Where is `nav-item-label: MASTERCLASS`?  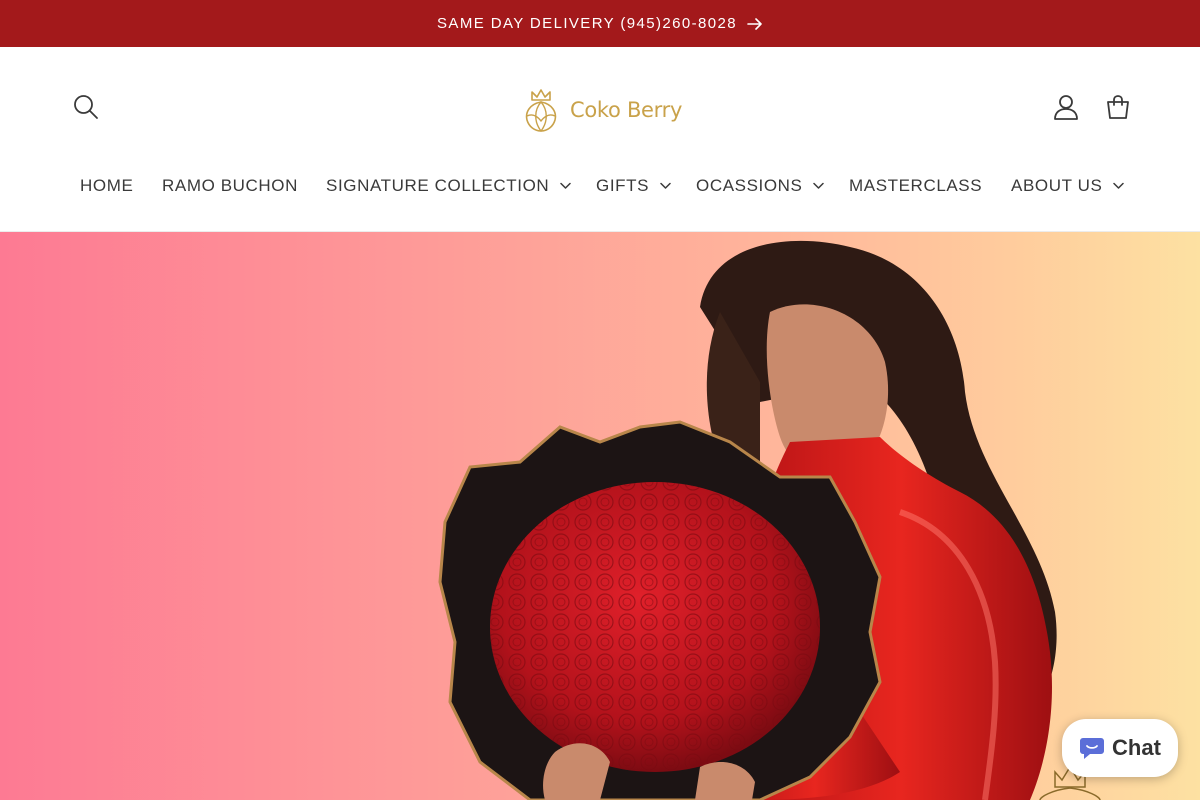
nav-item-label: MASTERCLASS is located at coordinates (916, 185).